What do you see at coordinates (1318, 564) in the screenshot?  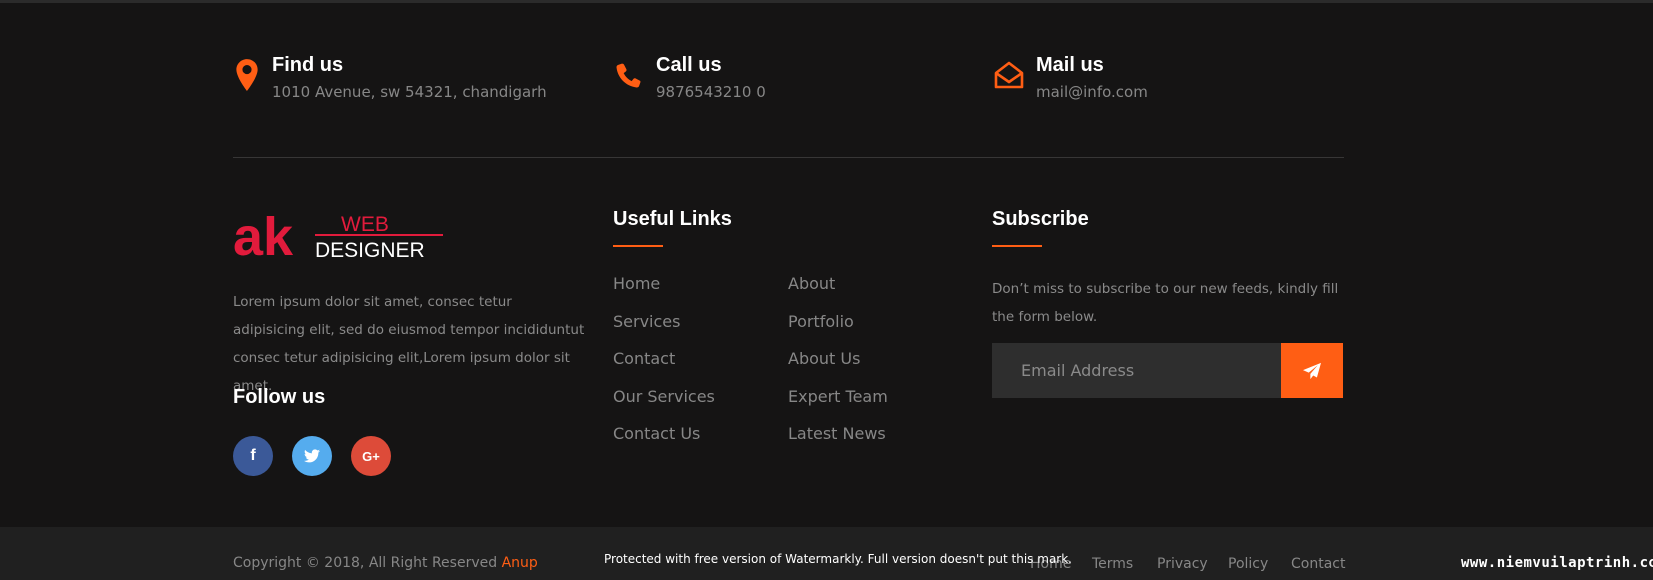 I see `footer-nav-contact: Contact` at bounding box center [1318, 564].